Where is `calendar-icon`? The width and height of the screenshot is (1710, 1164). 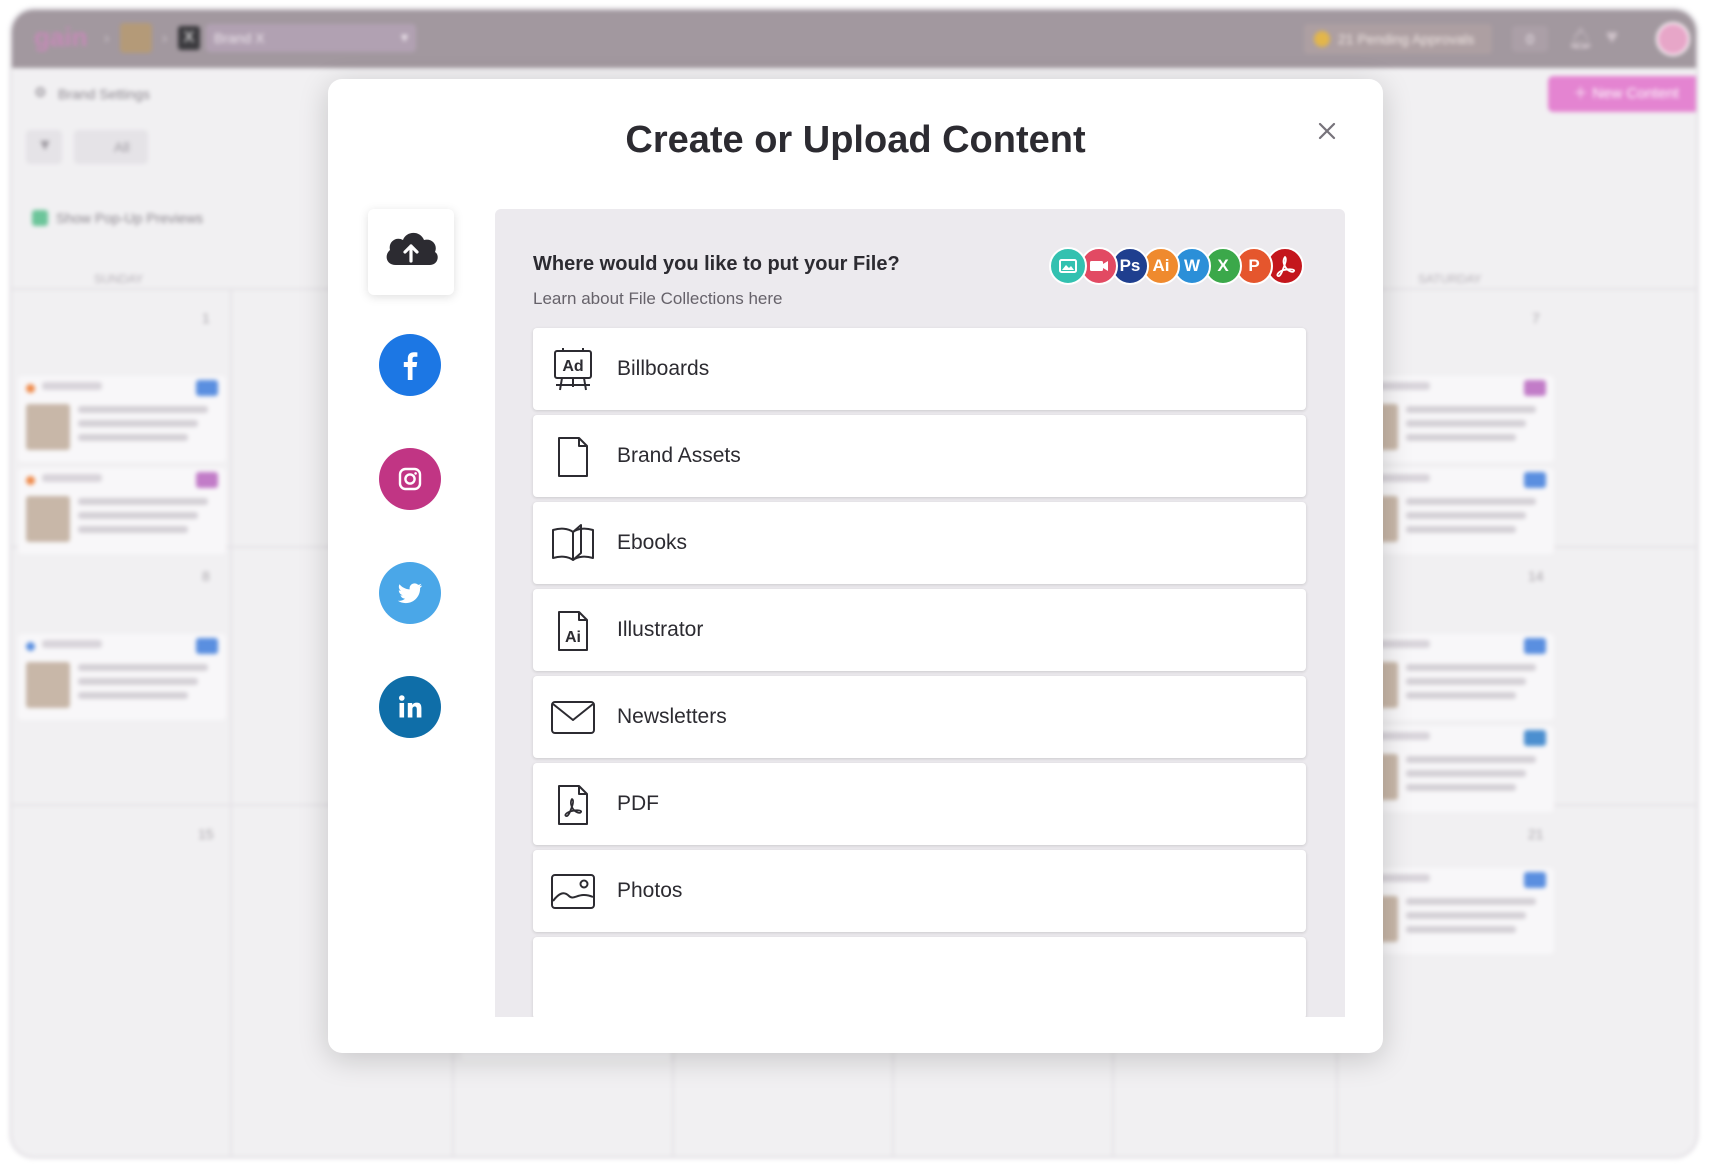
calendar-icon is located at coordinates (1530, 217).